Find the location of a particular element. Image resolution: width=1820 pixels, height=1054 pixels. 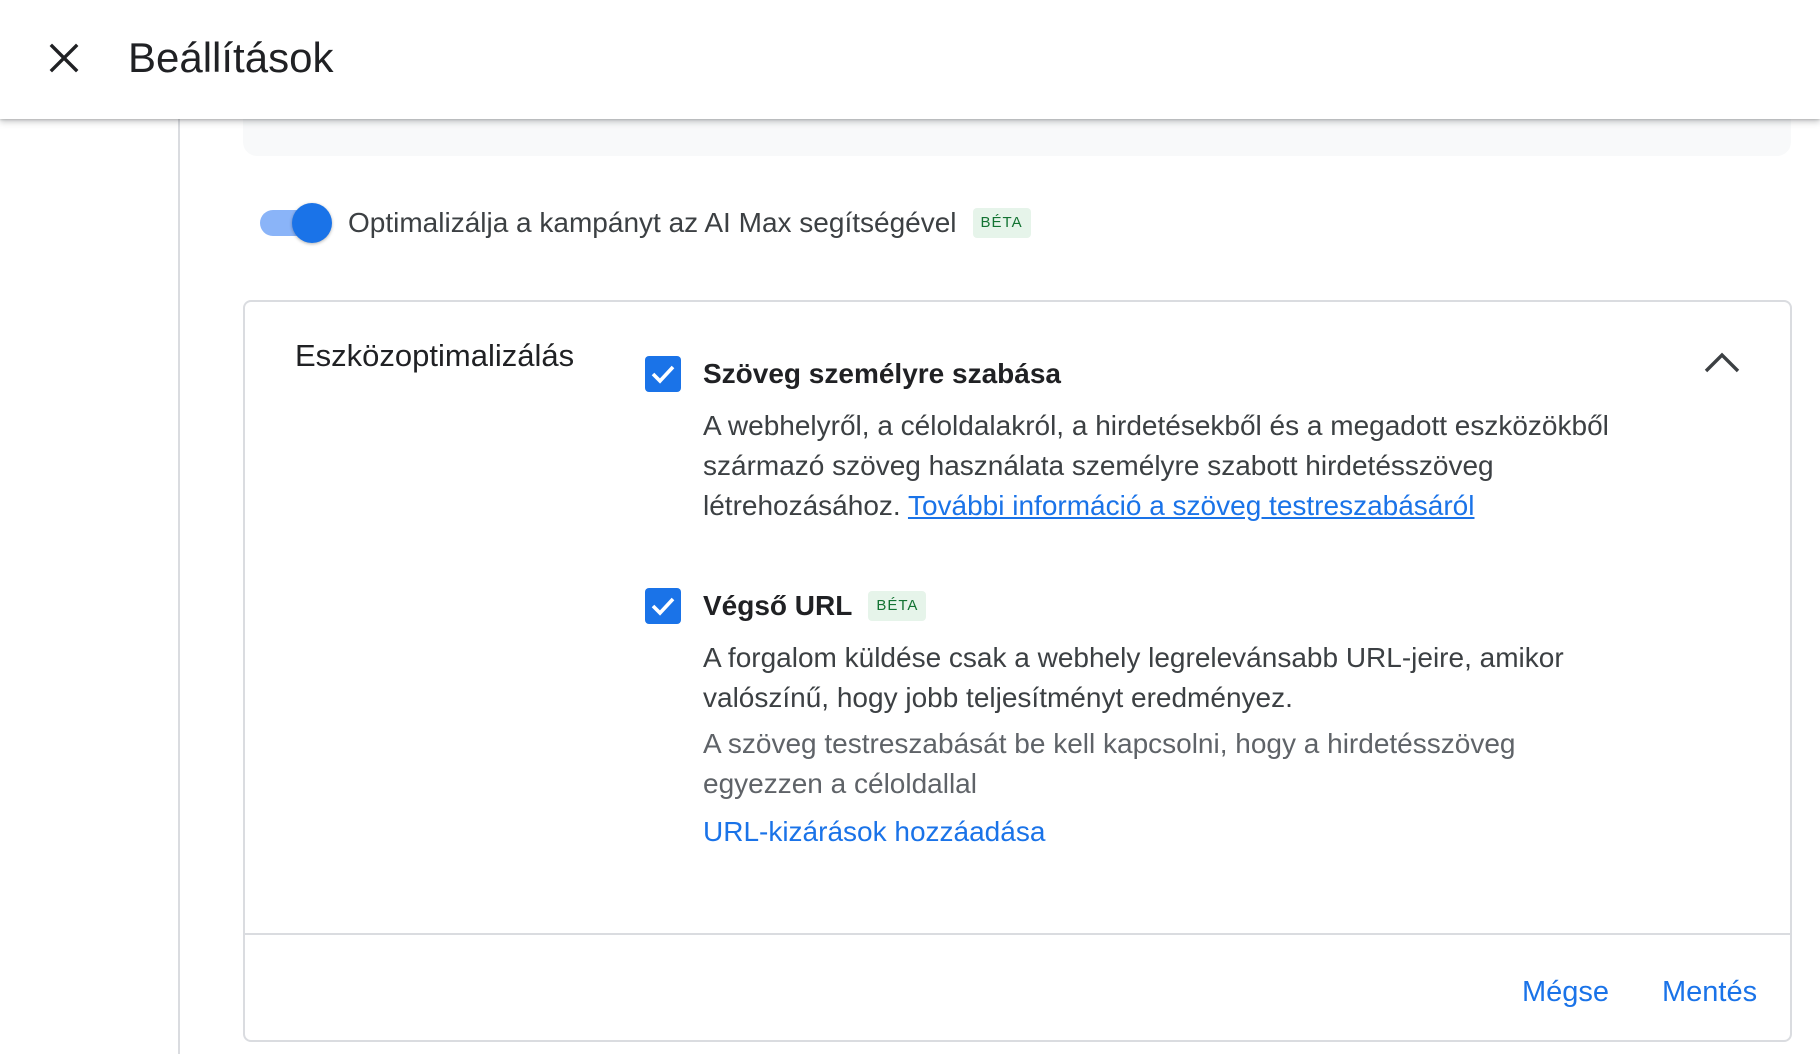

note-line: egyezzen a céloldallal is located at coordinates (840, 783).